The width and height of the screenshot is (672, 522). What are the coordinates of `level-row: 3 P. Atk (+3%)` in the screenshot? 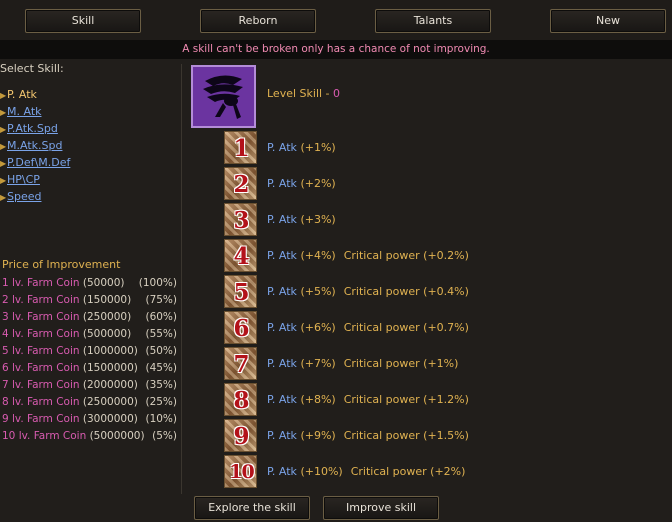 It's located at (444, 218).